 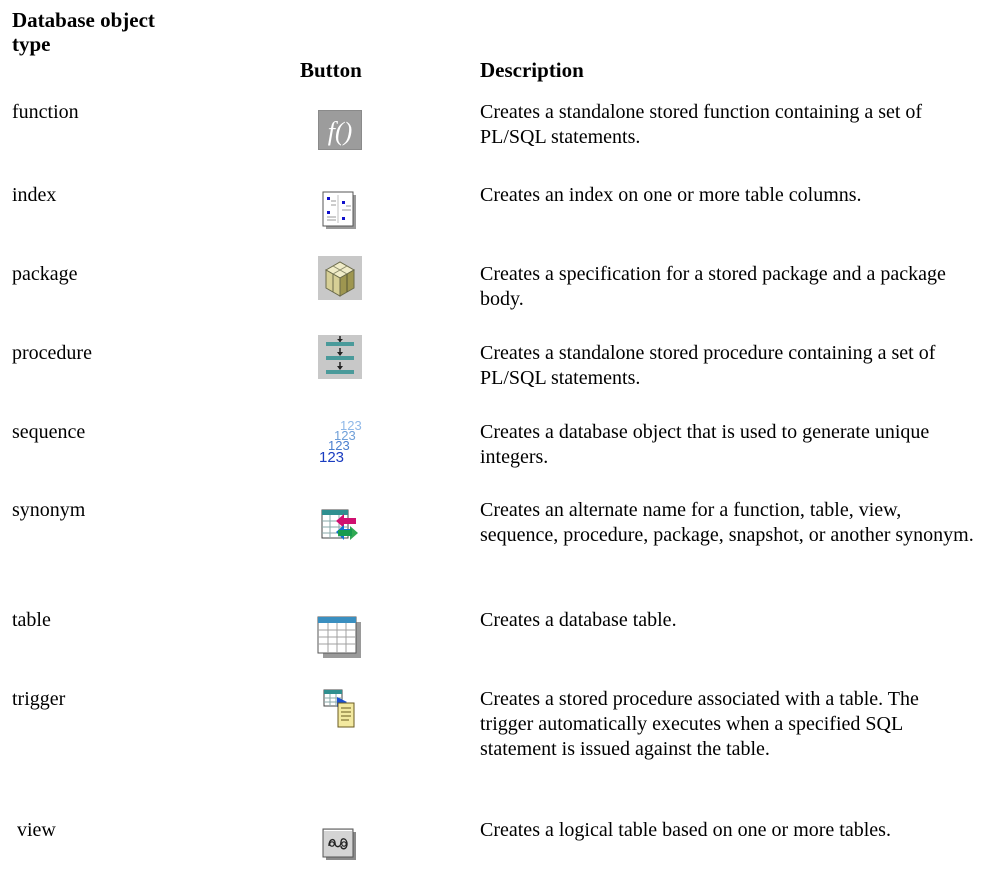 I want to click on view-icon, so click(x=340, y=845).